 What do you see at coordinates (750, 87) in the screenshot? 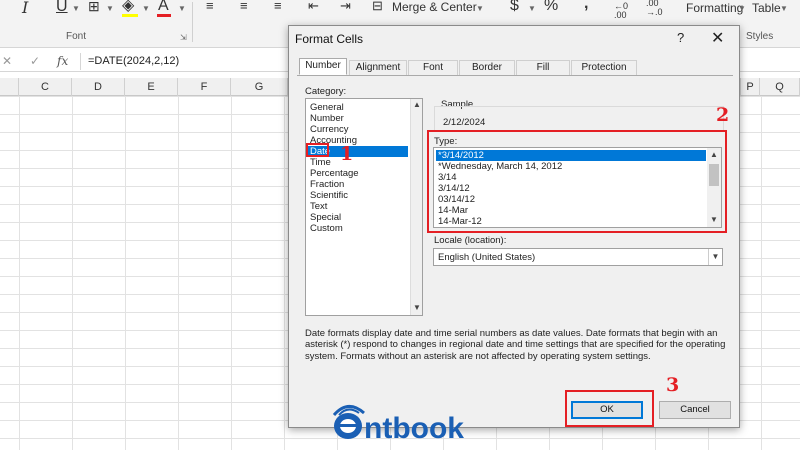
I see `column-header-p: P` at bounding box center [750, 87].